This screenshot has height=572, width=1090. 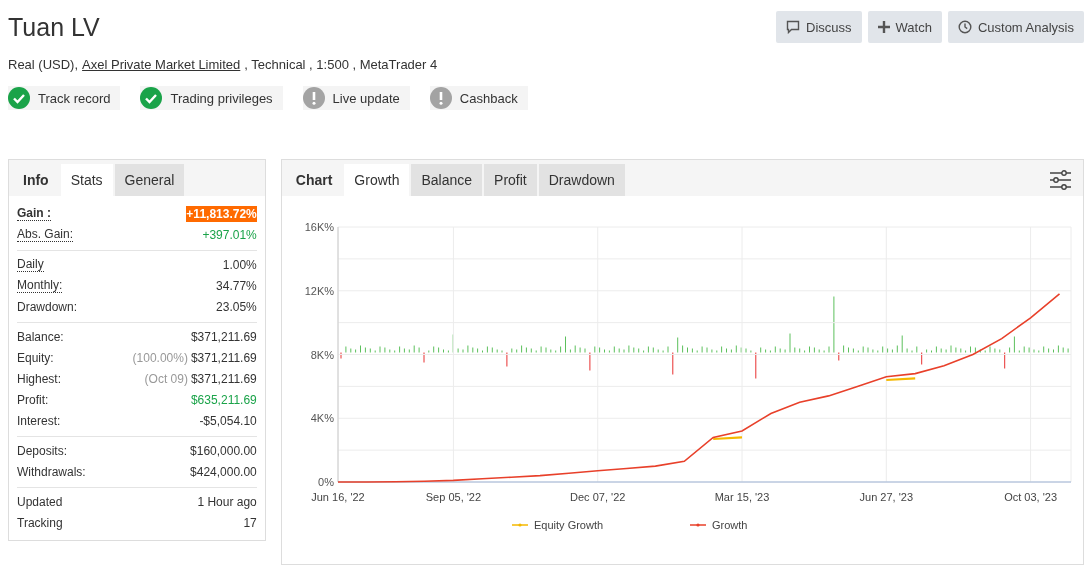 What do you see at coordinates (338, 497) in the screenshot?
I see `x-tick-label: Jun 16, '22` at bounding box center [338, 497].